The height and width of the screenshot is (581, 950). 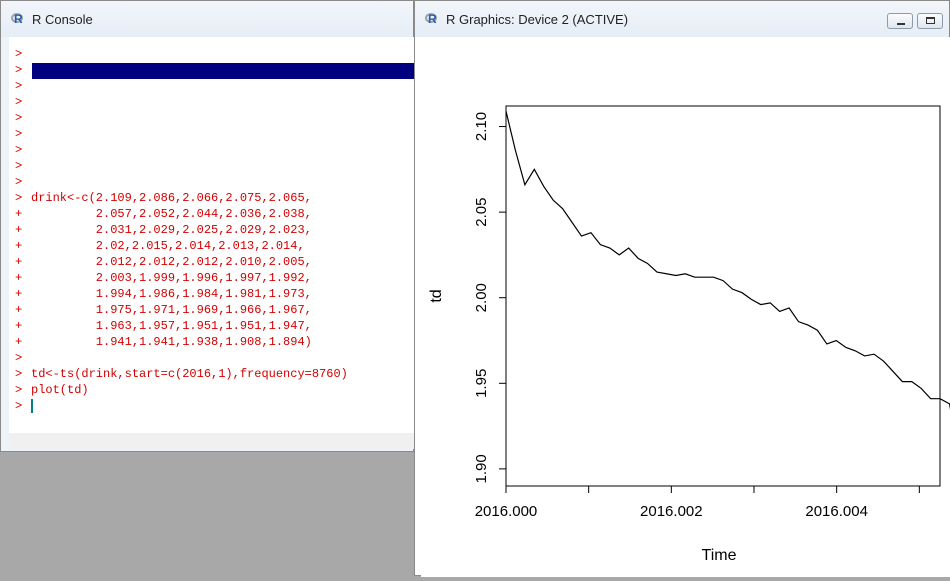 I want to click on maximize-icon, so click(x=930, y=20).